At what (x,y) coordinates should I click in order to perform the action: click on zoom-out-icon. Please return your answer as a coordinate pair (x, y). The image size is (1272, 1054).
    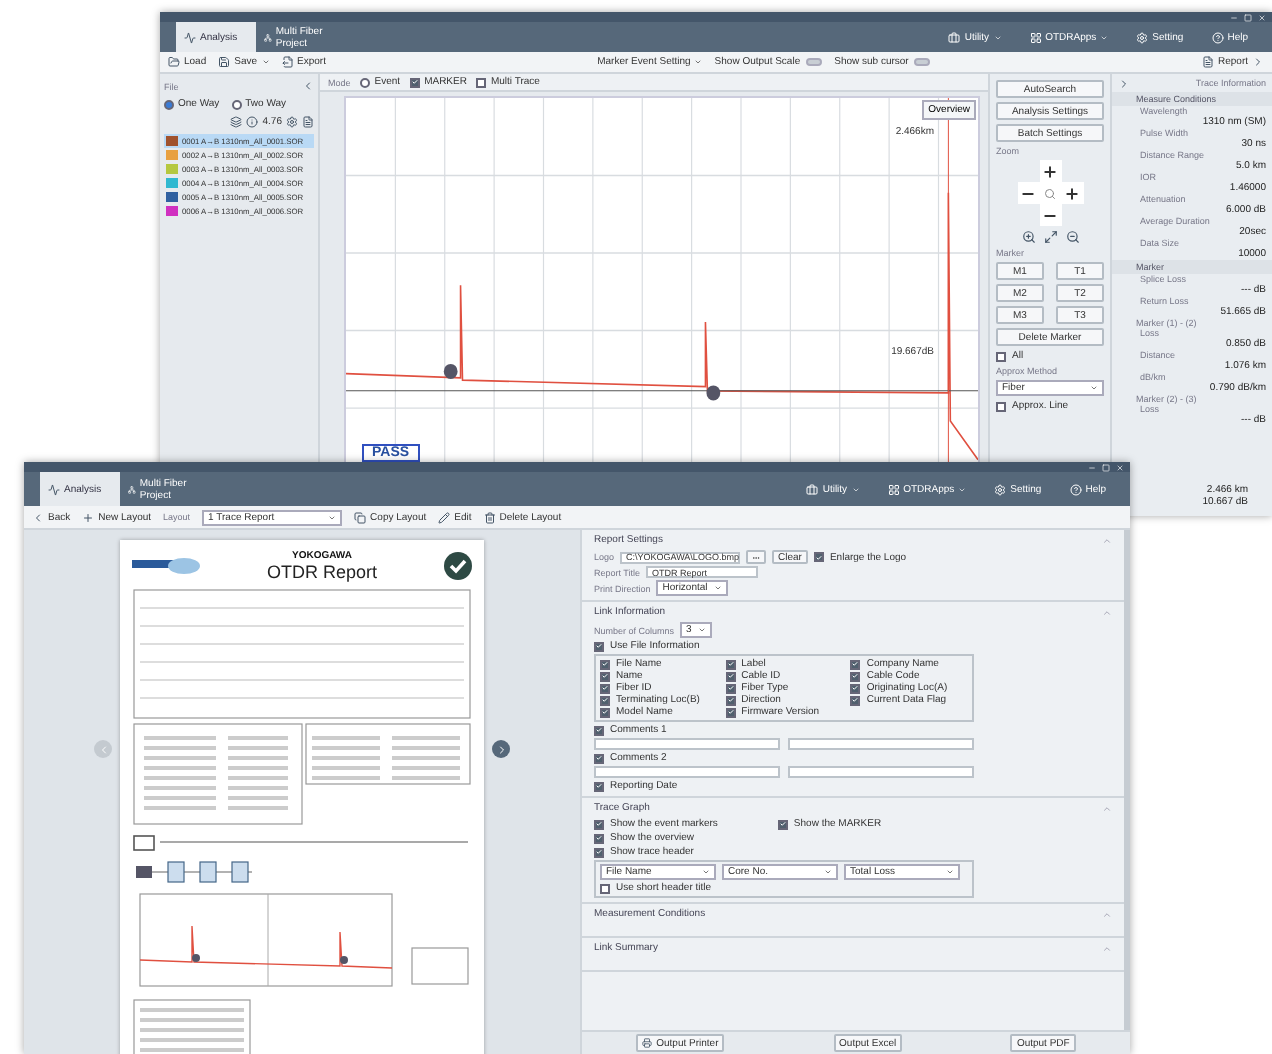
    Looking at the image, I should click on (1072, 237).